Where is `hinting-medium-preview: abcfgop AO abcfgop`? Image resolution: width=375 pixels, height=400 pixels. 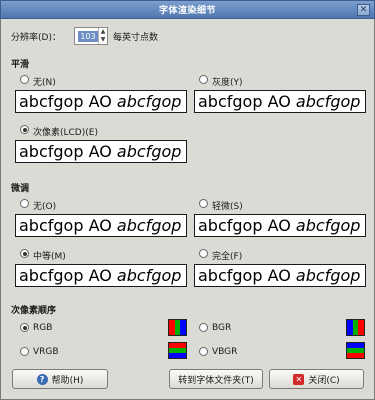
hinting-medium-preview: abcfgop AO abcfgop is located at coordinates (101, 275).